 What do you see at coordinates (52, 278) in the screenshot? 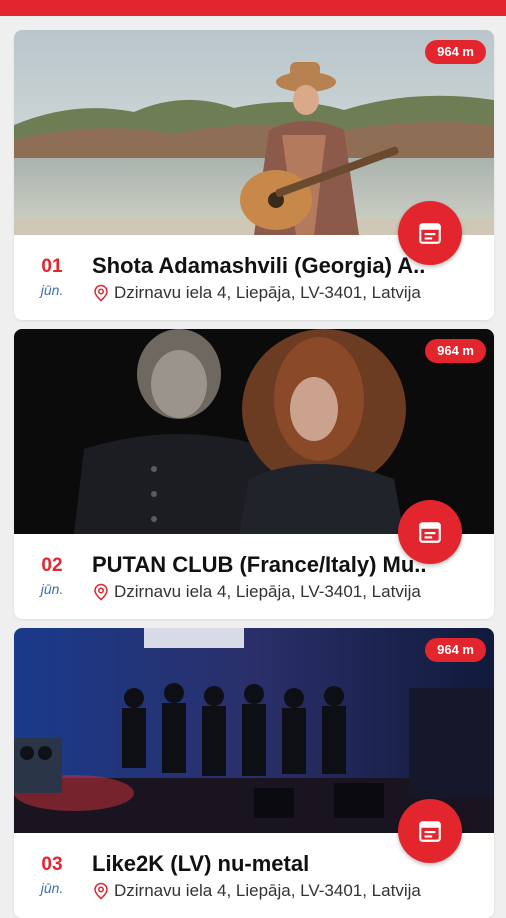
I see `event-date: 01 jūn.` at bounding box center [52, 278].